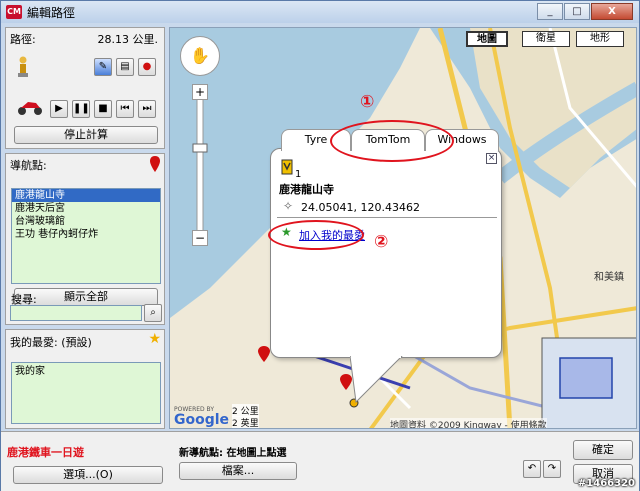 The height and width of the screenshot is (491, 640). I want to click on waypoint-item: 鹿港龍山寺, so click(86, 195).